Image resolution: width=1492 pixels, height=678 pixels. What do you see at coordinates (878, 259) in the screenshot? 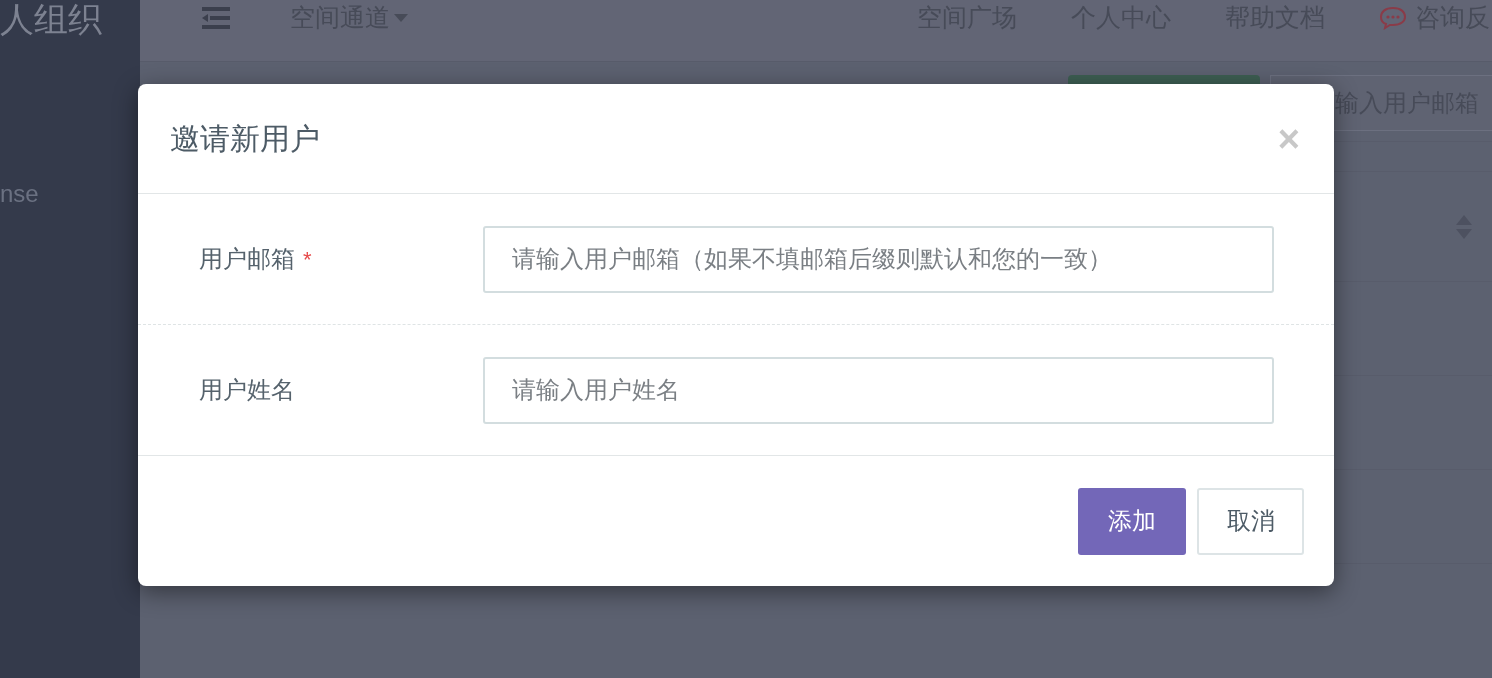
I see `input-field: 请输入用户邮箱（如果不填邮箱后缀则默认和您的一致）` at bounding box center [878, 259].